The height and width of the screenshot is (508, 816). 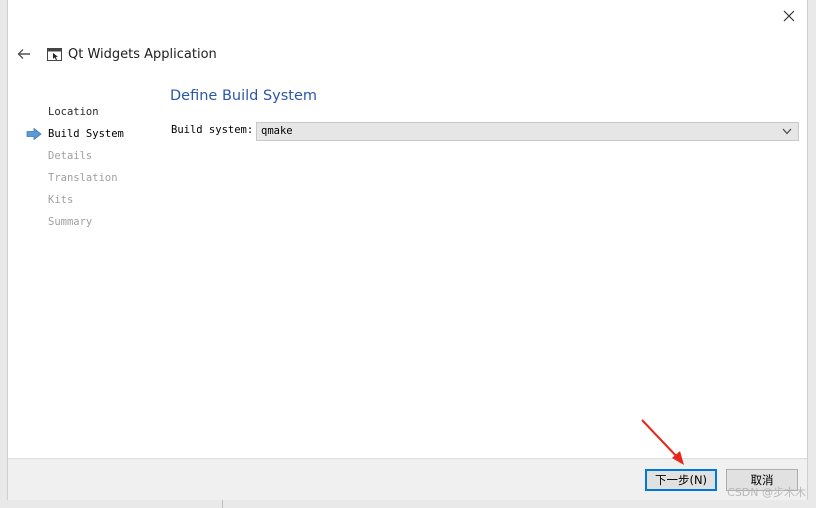 What do you see at coordinates (222, 504) in the screenshot?
I see `divider` at bounding box center [222, 504].